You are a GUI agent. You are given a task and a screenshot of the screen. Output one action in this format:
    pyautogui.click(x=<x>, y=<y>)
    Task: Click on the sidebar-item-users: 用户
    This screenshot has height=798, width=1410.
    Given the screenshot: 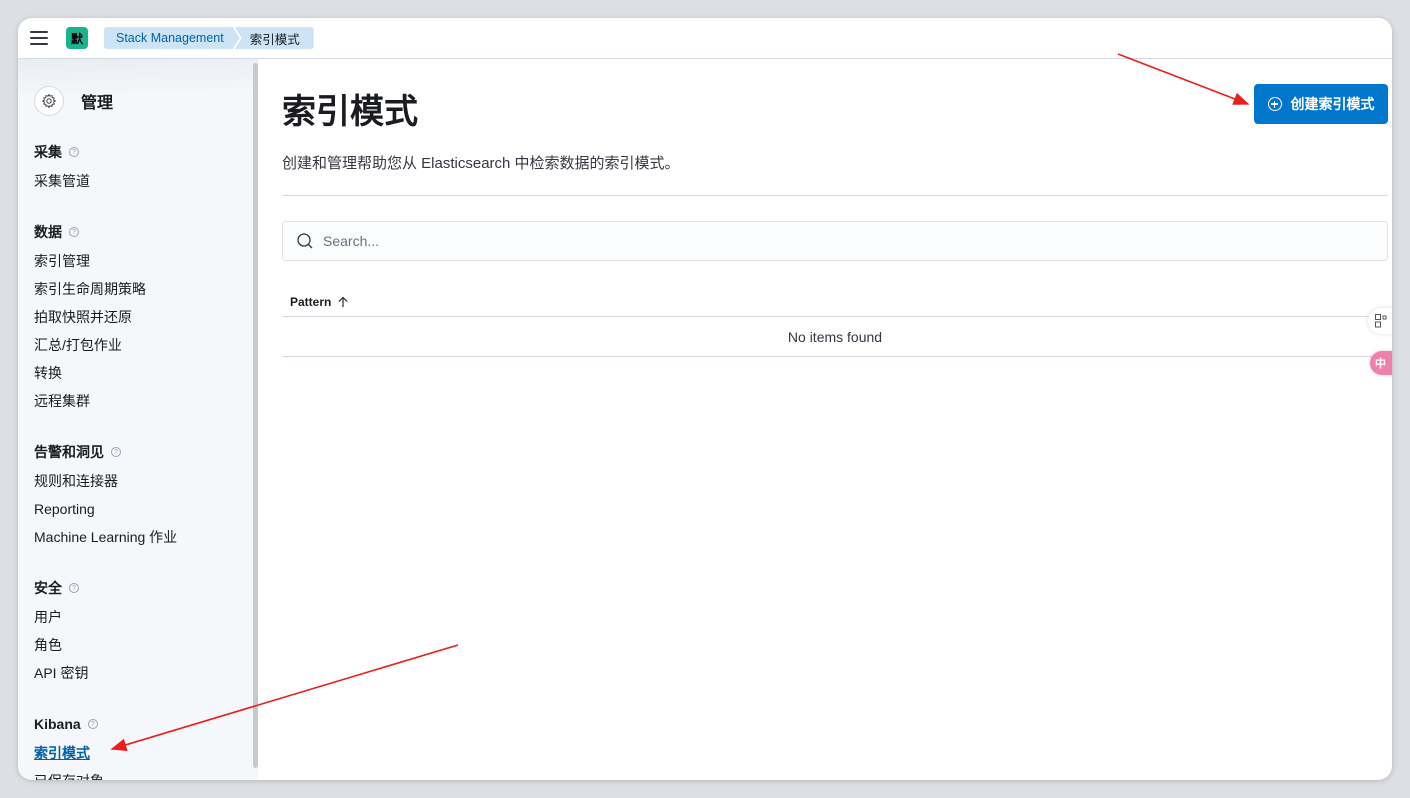 What is the action you would take?
    pyautogui.click(x=141, y=622)
    